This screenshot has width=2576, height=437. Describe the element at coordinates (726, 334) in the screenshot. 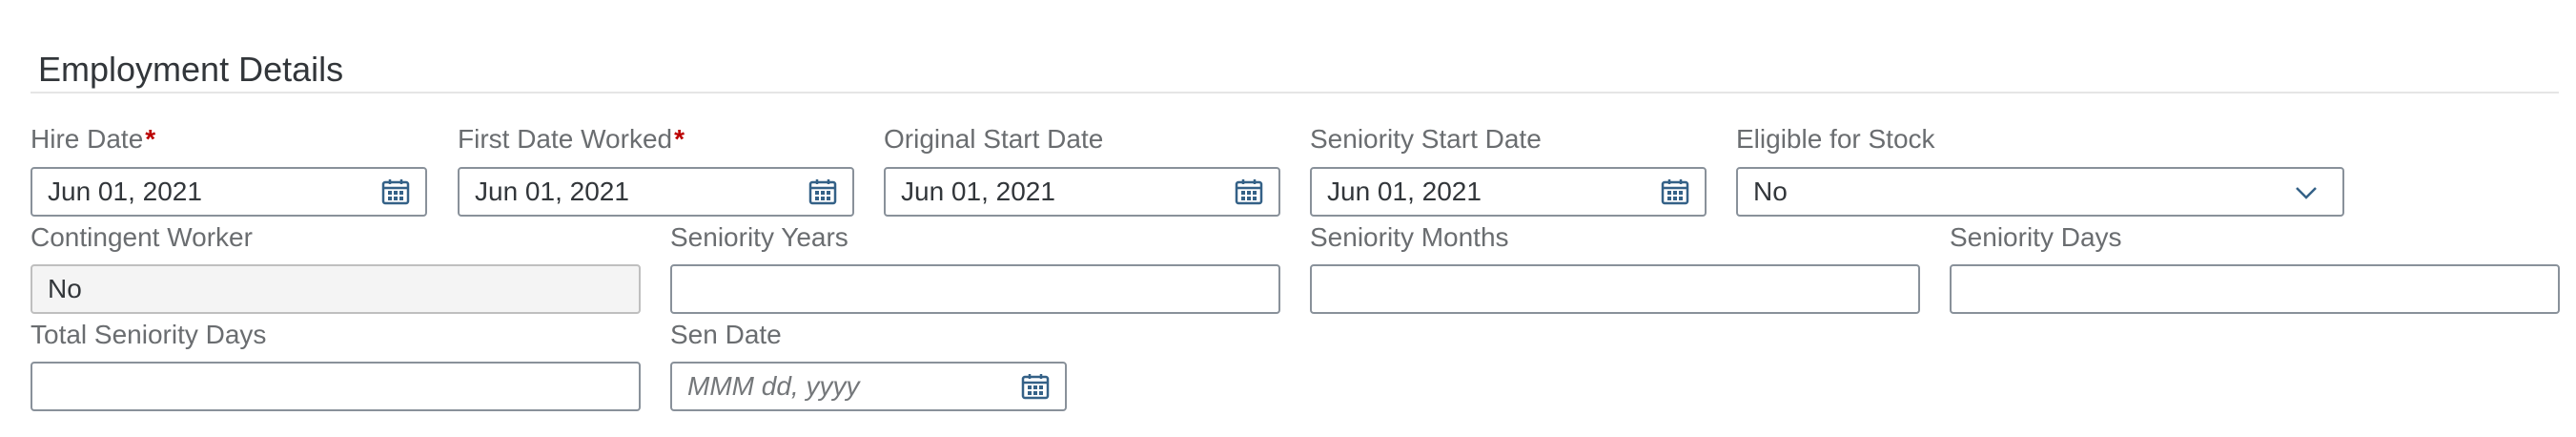

I see `sen-date-label: Sen Date` at that location.